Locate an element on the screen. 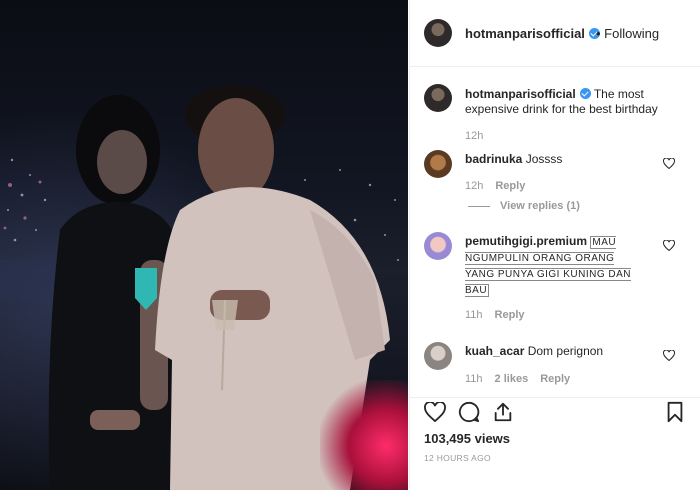  post-timestamp: 12 HOURS AGO is located at coordinates (457, 458).